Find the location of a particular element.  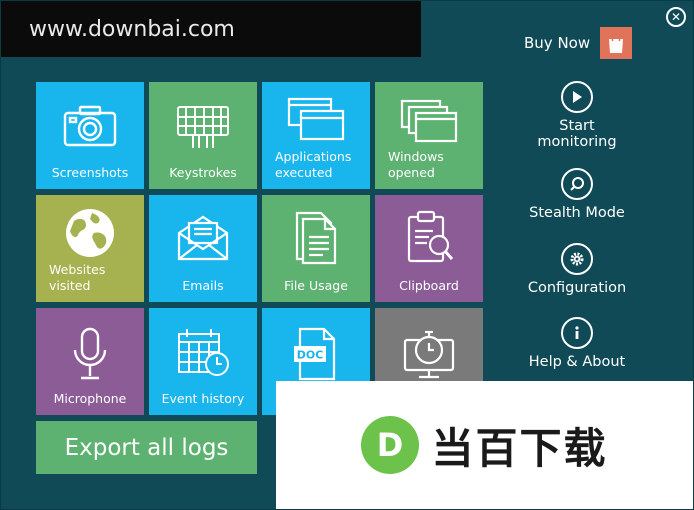

side-label: Stealth Mode is located at coordinates (577, 213).